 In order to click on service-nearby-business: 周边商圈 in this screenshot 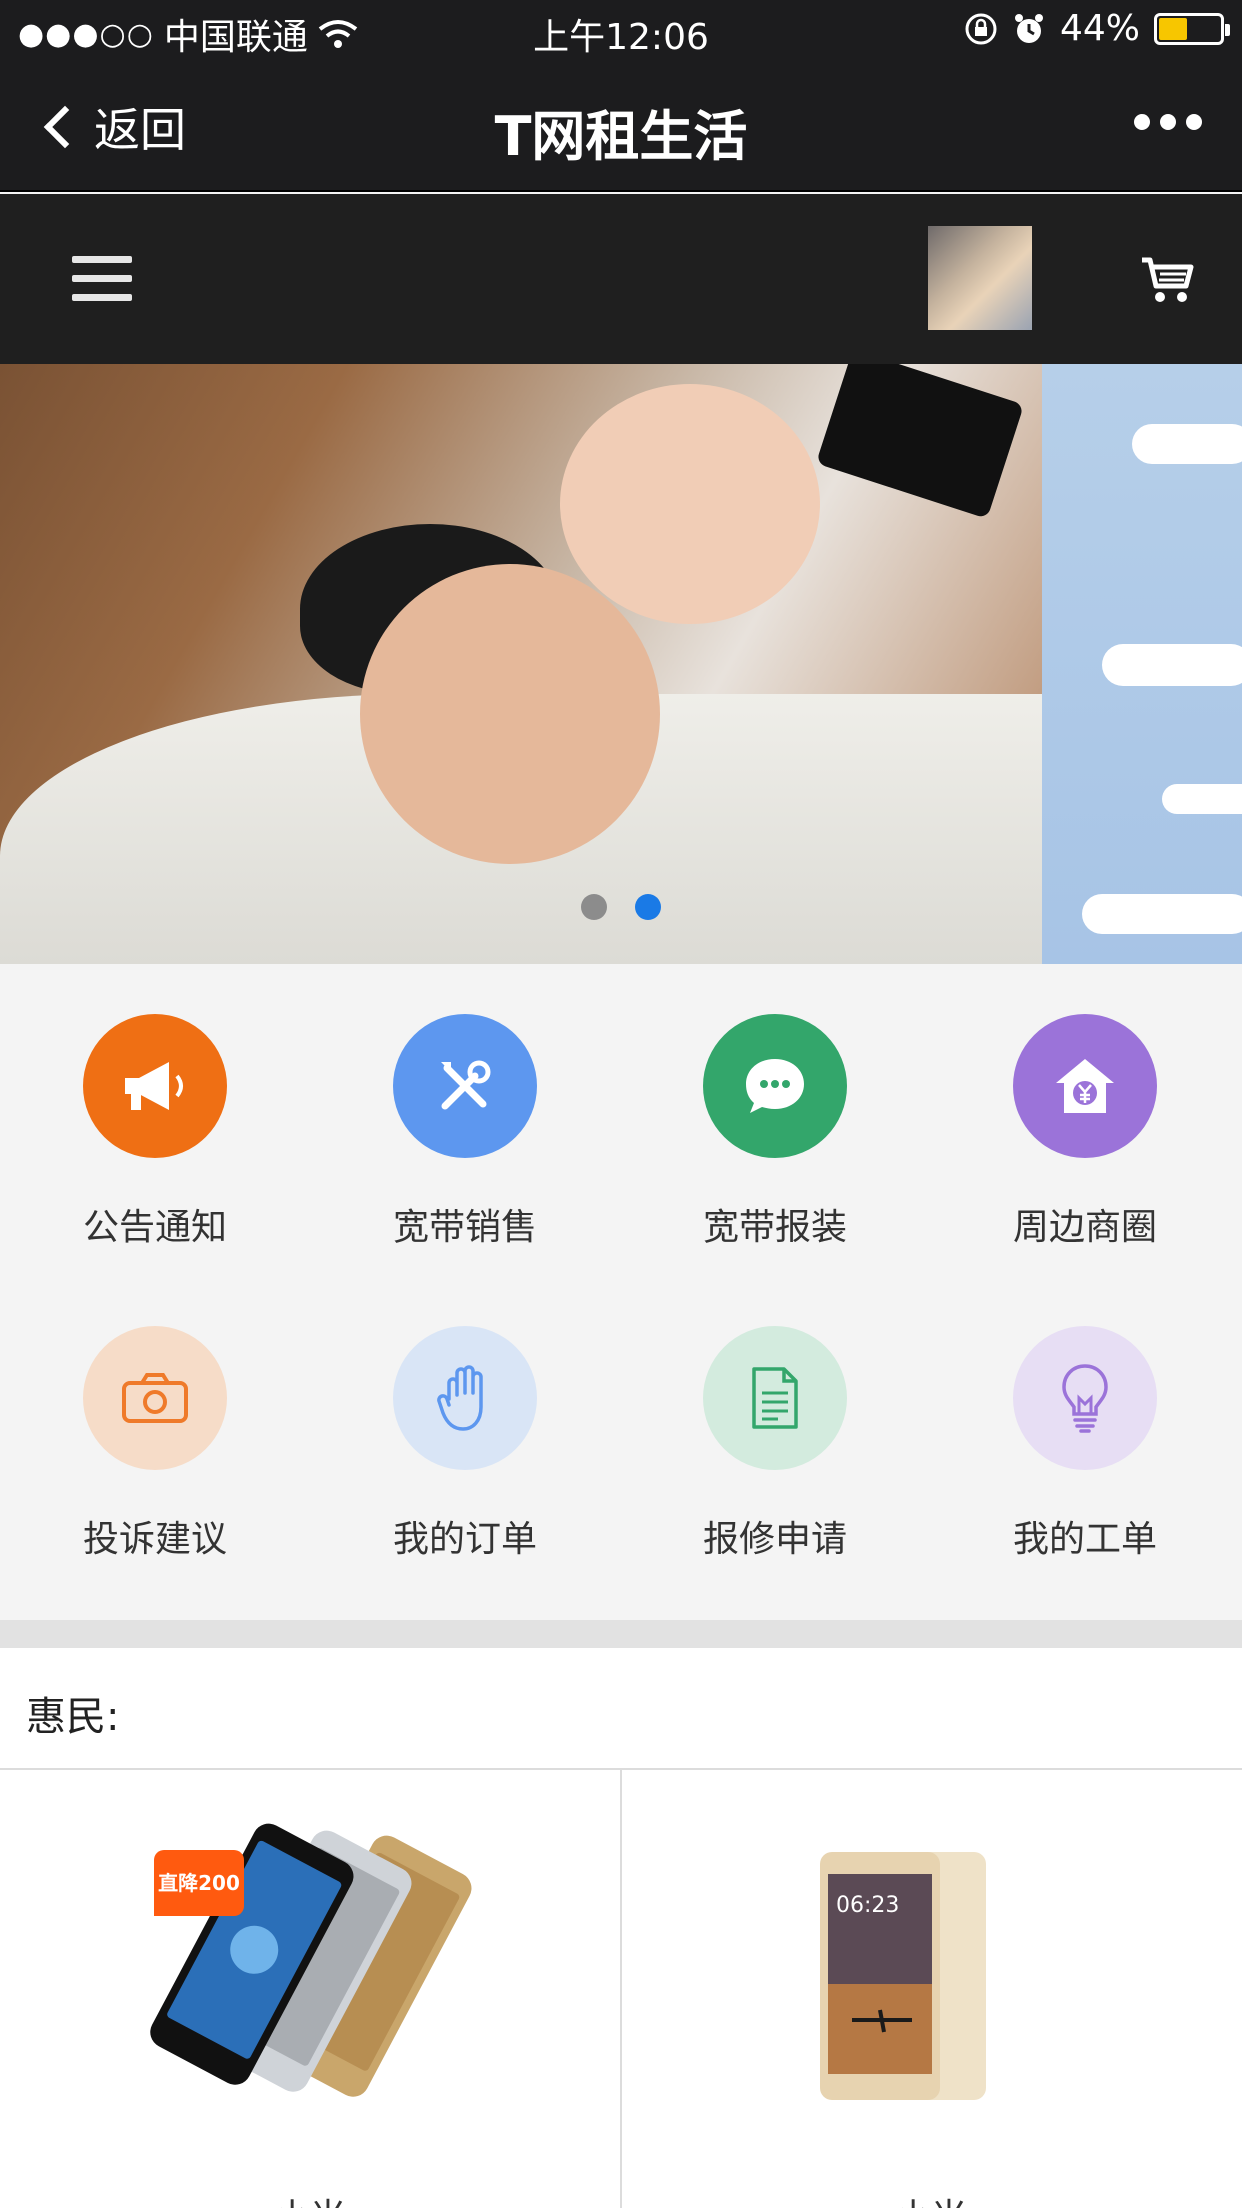, I will do `click(1085, 1114)`.